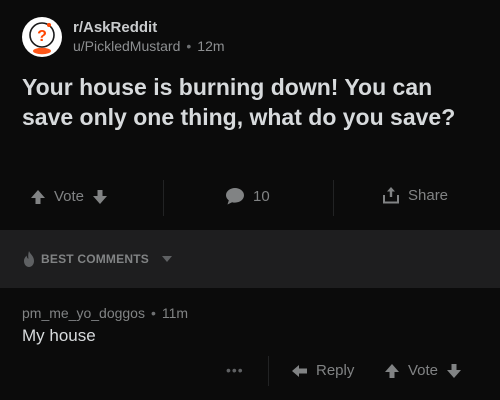 The width and height of the screenshot is (500, 400). What do you see at coordinates (428, 195) in the screenshot?
I see `share-label: Share` at bounding box center [428, 195].